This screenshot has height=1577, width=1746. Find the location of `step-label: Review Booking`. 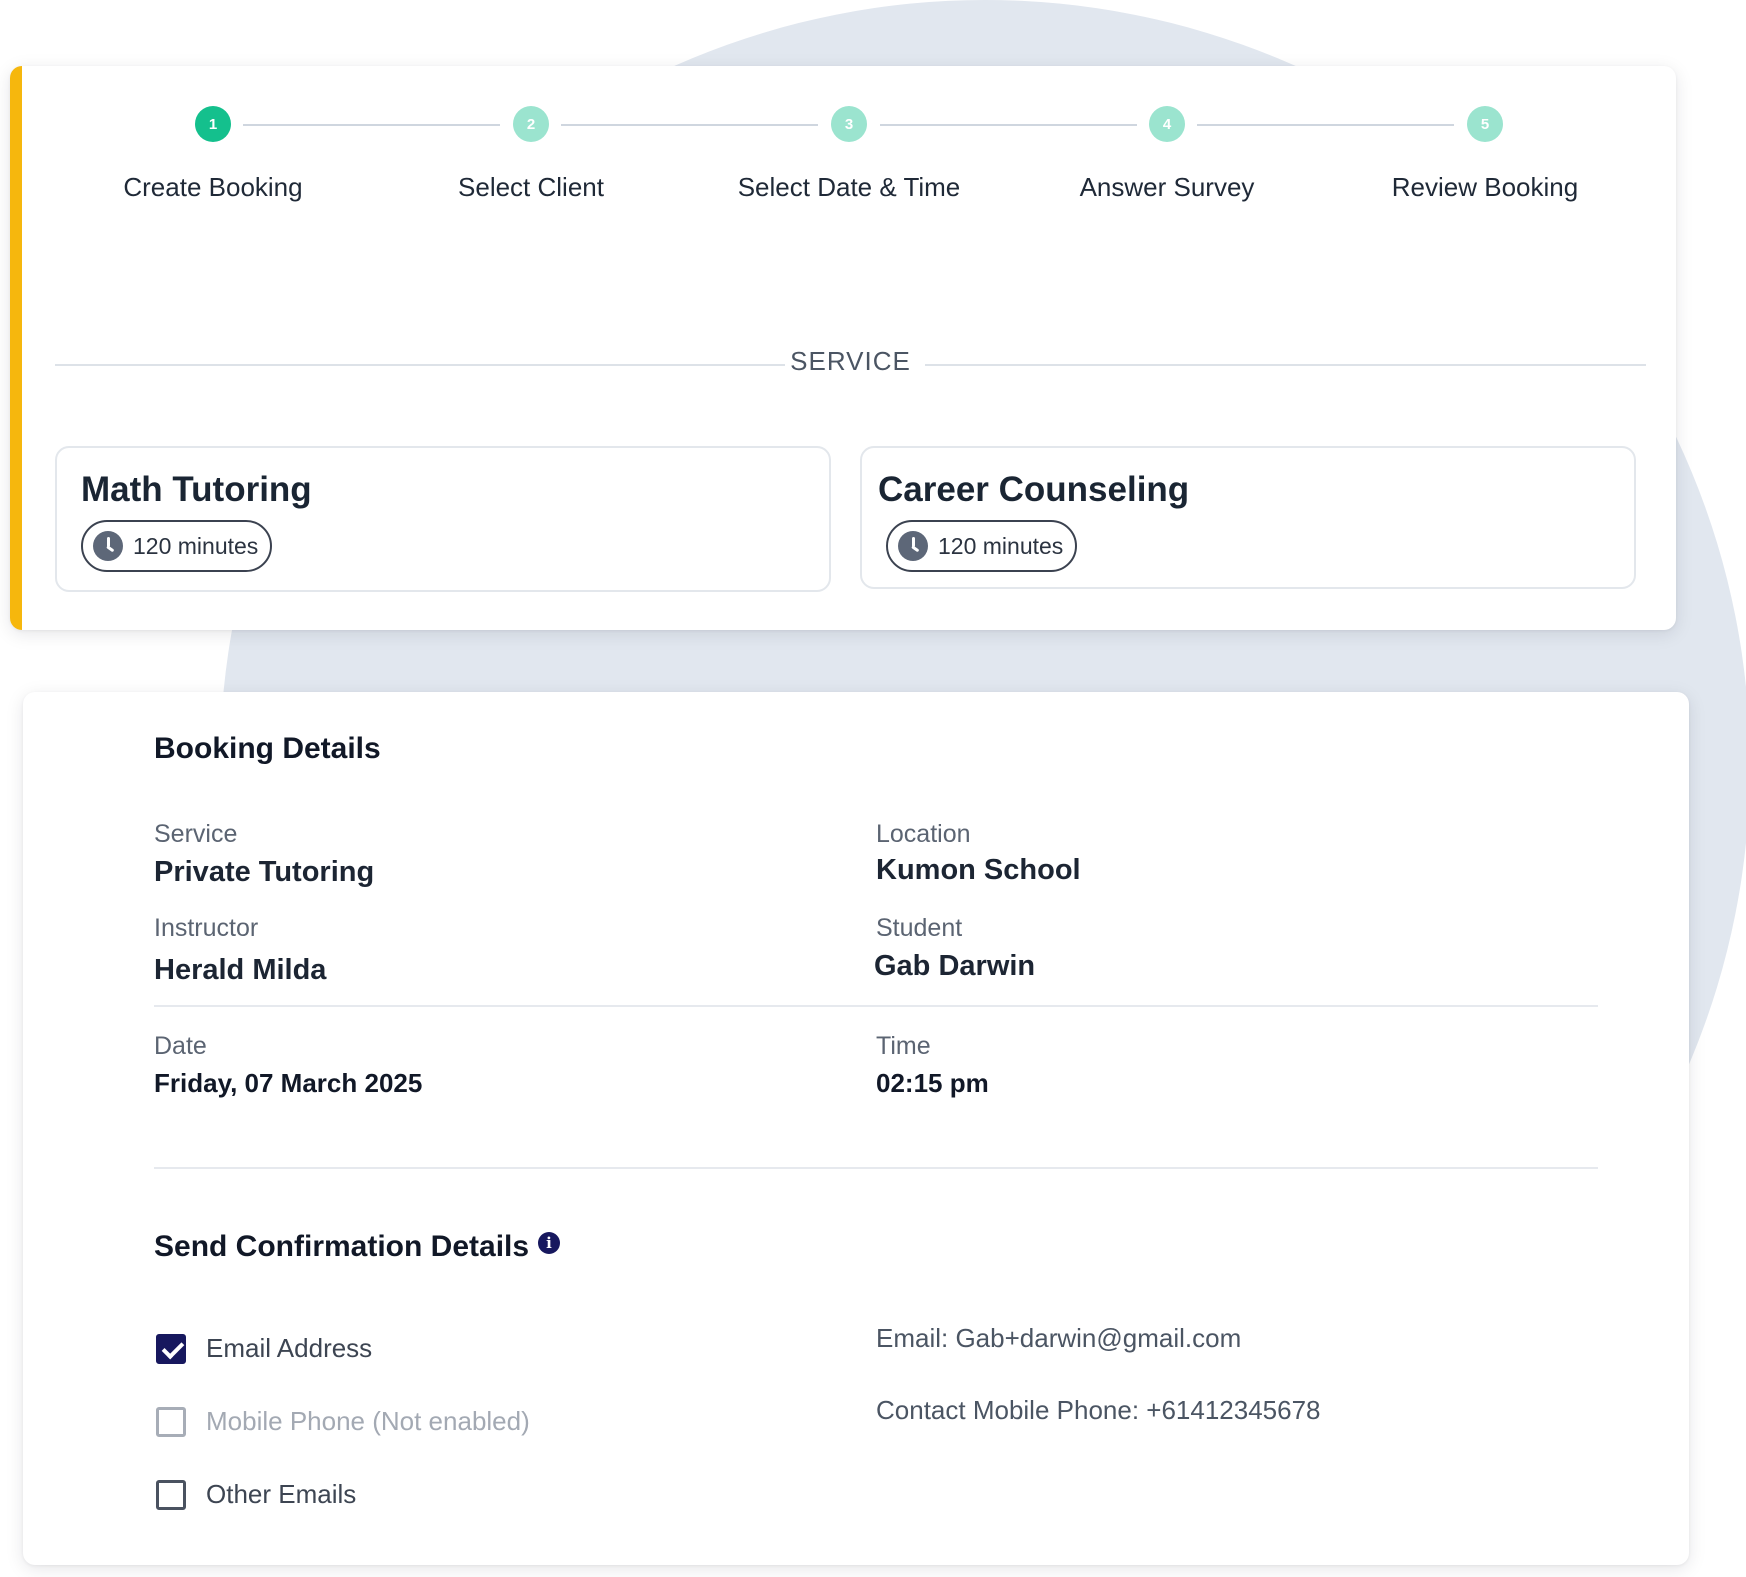

step-label: Review Booking is located at coordinates (1485, 187).